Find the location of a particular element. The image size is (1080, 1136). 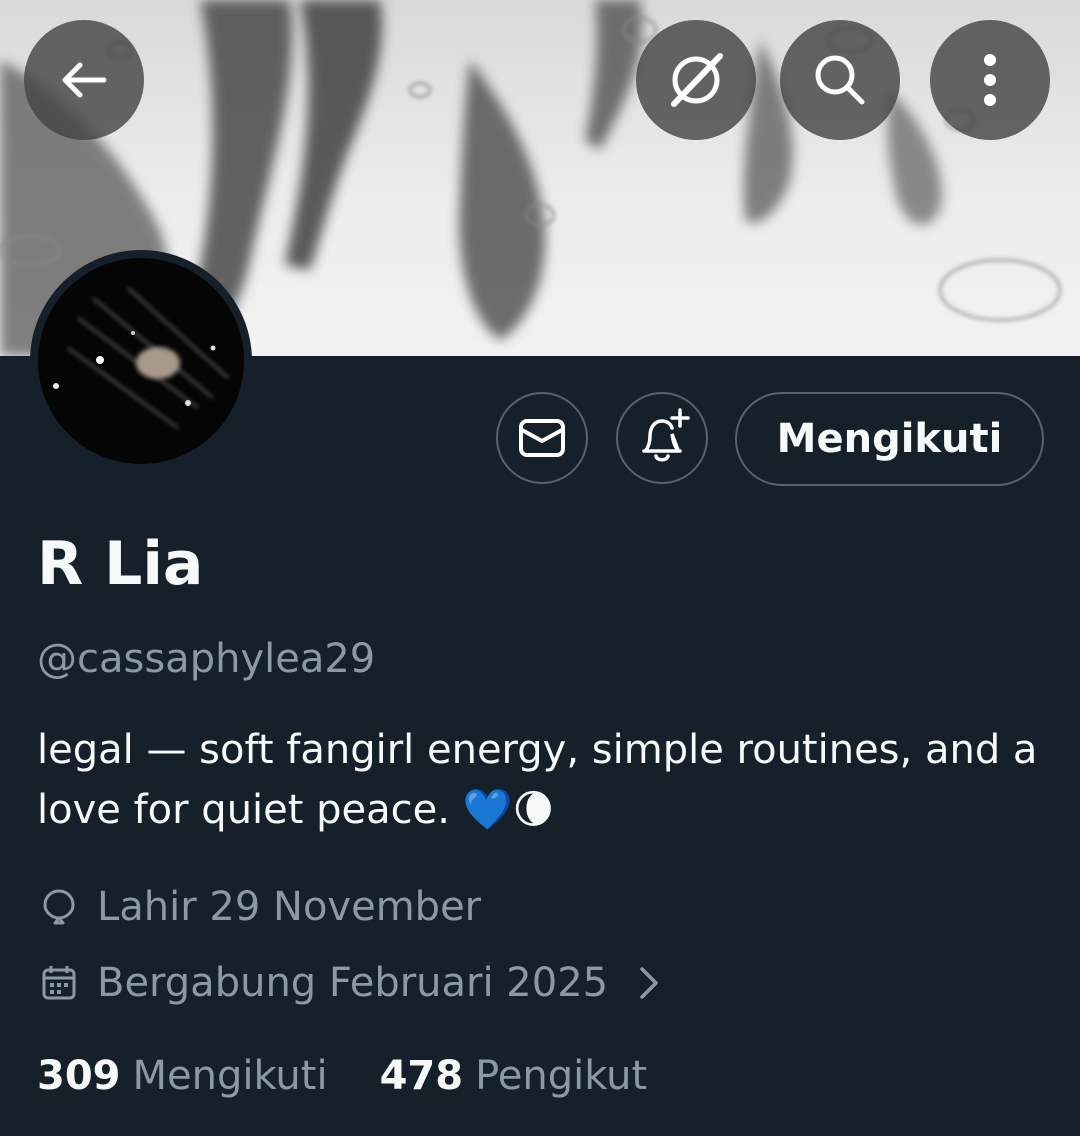

more-vertical-icon is located at coordinates (990, 80).